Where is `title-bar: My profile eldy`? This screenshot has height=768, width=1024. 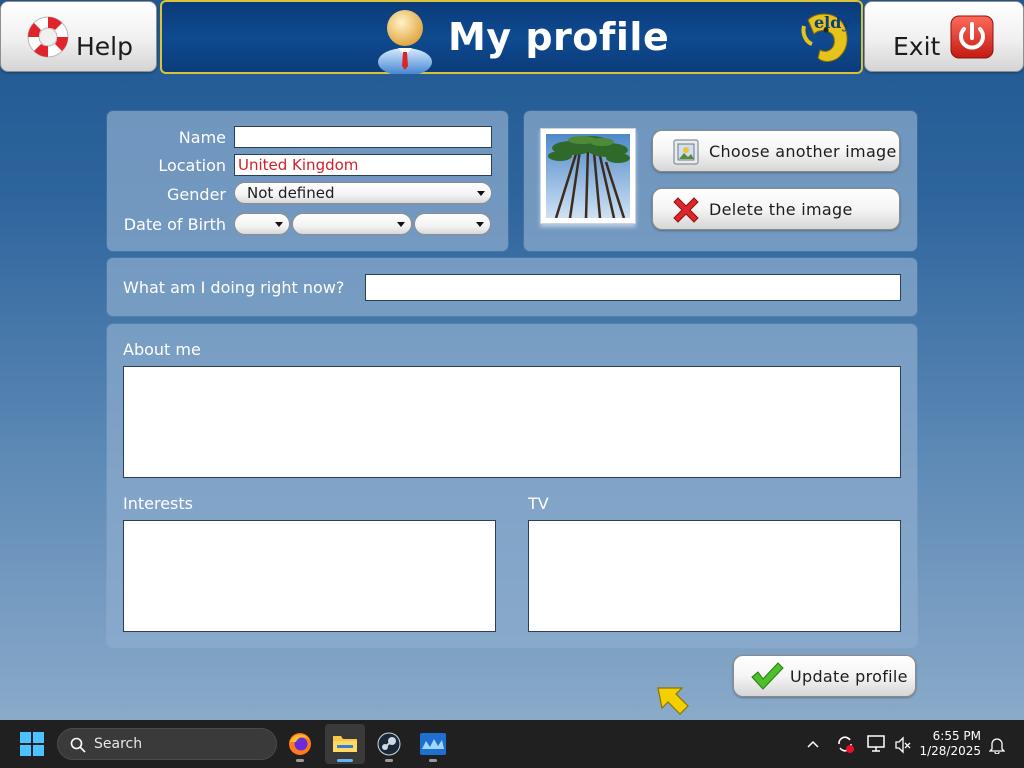 title-bar: My profile eldy is located at coordinates (511, 37).